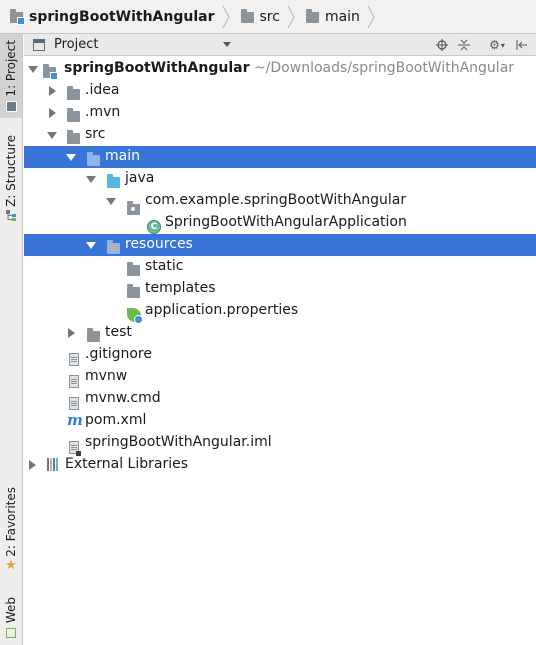 The width and height of the screenshot is (536, 645). What do you see at coordinates (280, 157) in the screenshot?
I see `tree-row-main: main` at bounding box center [280, 157].